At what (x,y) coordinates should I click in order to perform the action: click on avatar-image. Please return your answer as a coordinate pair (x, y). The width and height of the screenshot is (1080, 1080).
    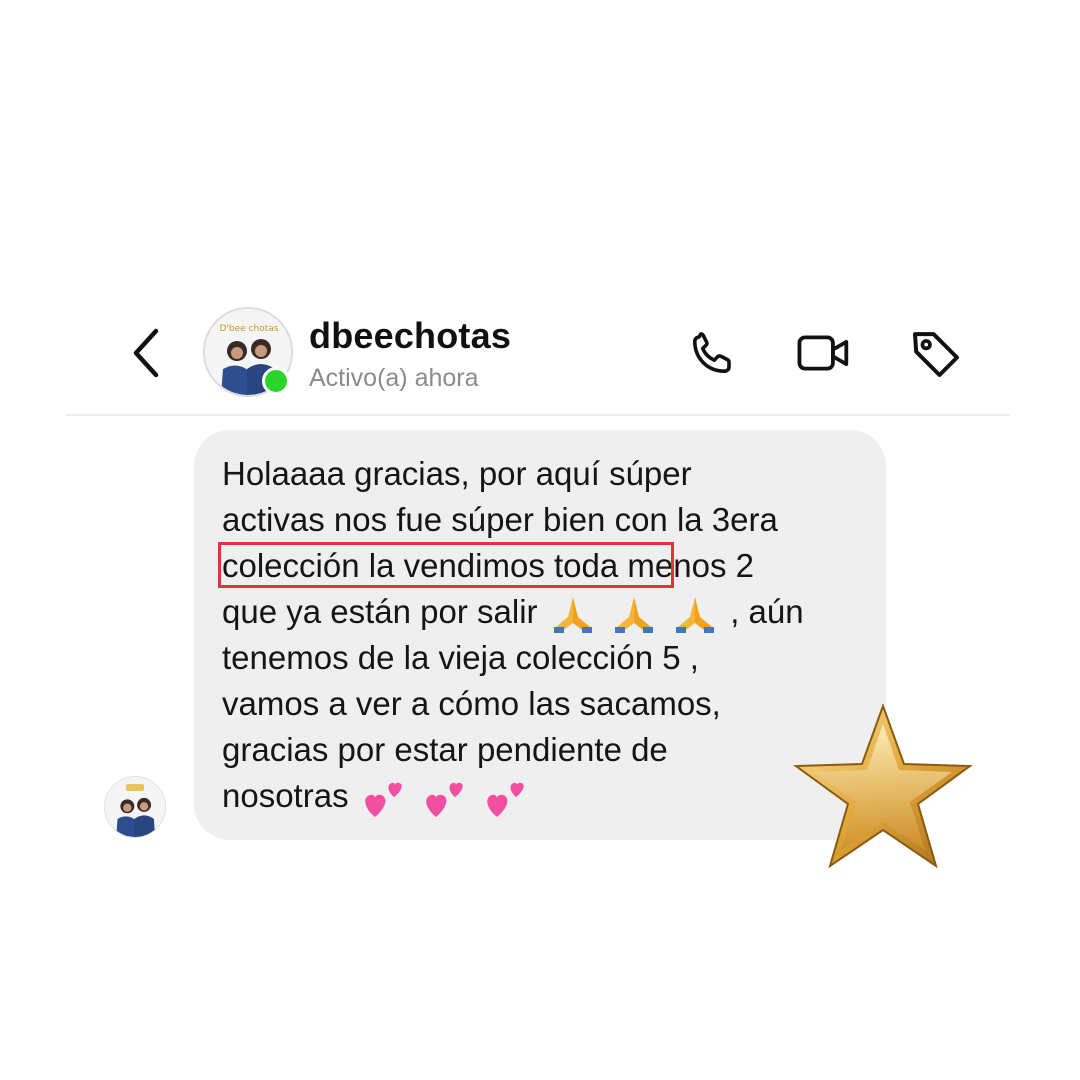
    Looking at the image, I should click on (135, 807).